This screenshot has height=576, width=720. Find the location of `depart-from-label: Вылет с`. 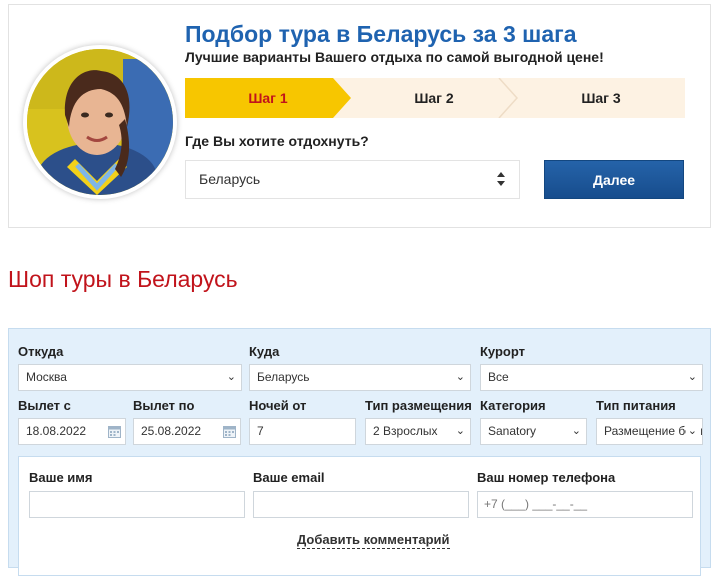

depart-from-label: Вылет с is located at coordinates (44, 405).